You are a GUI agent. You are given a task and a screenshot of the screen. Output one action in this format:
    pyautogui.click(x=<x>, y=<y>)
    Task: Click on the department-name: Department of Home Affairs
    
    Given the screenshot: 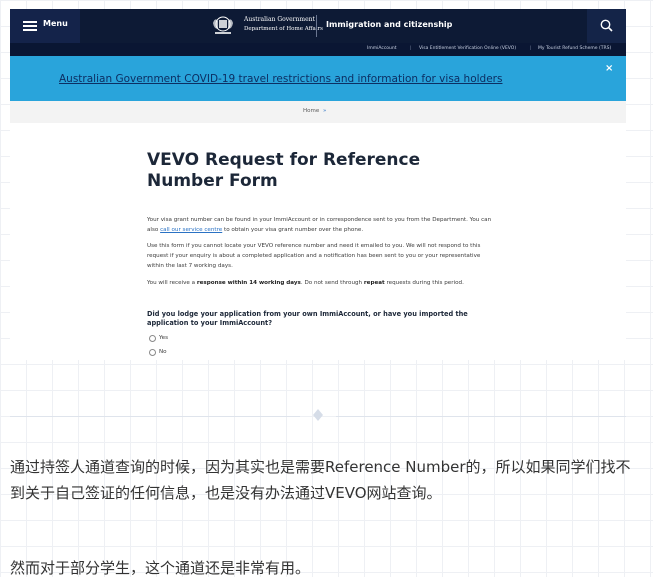 What is the action you would take?
    pyautogui.click(x=283, y=29)
    